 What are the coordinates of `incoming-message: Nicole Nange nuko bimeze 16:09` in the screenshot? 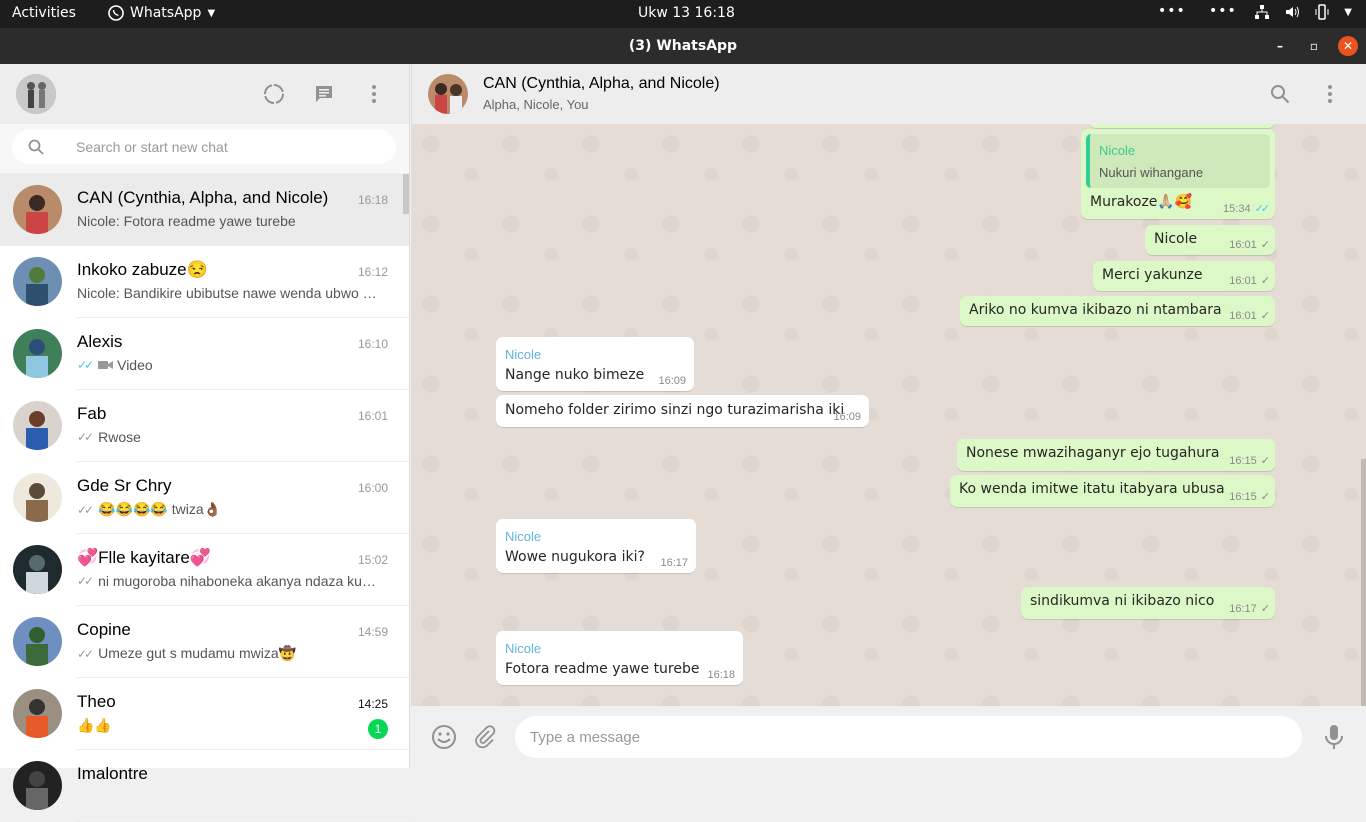 It's located at (595, 364).